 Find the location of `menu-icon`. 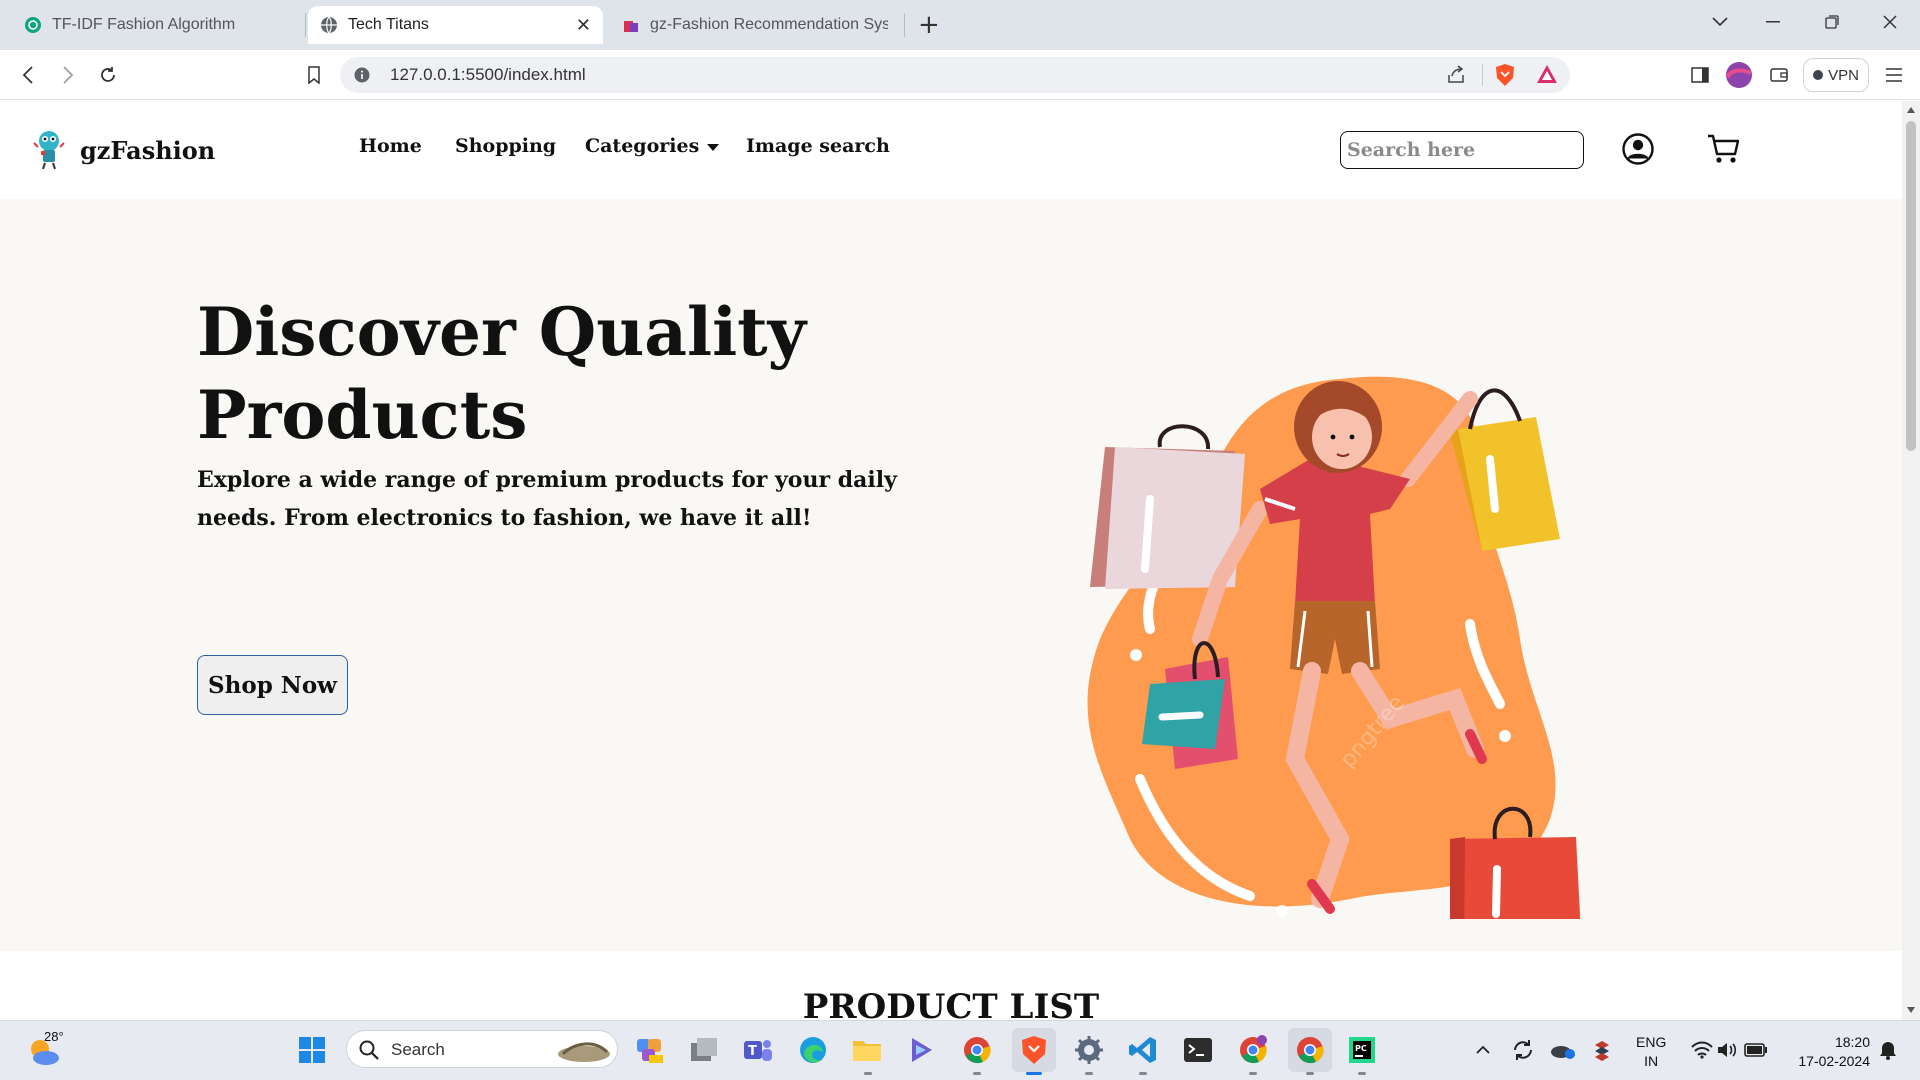

menu-icon is located at coordinates (1894, 75).